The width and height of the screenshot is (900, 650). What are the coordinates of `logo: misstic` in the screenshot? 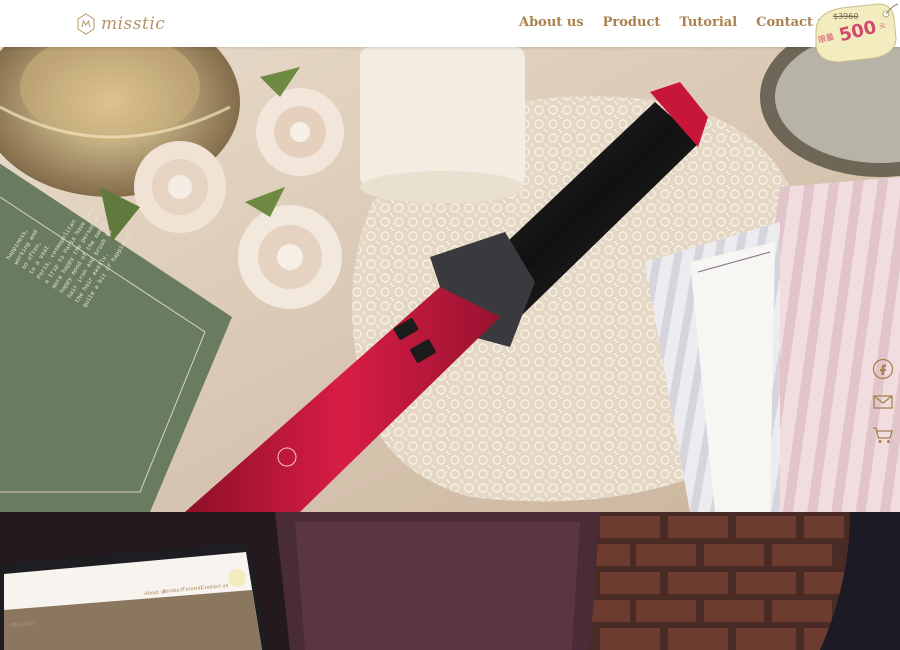 It's located at (120, 24).